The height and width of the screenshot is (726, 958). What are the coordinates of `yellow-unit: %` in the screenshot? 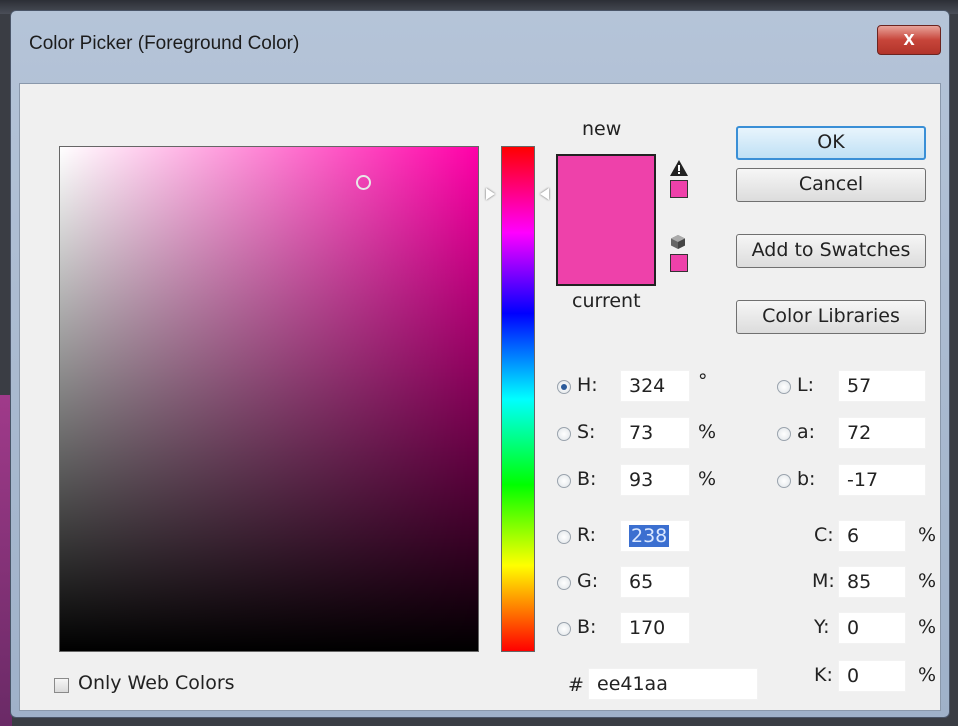 It's located at (927, 627).